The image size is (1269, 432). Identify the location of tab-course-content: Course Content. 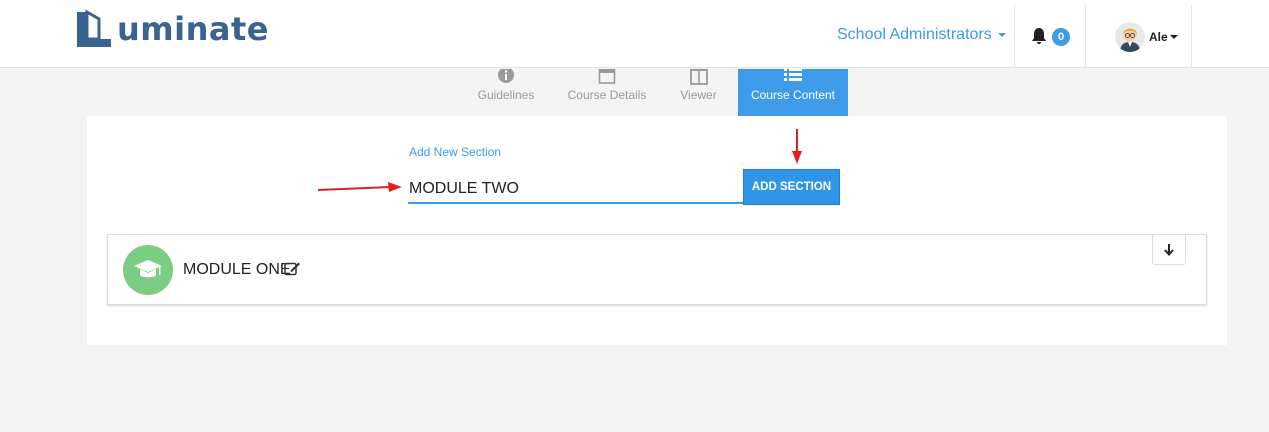
(793, 92).